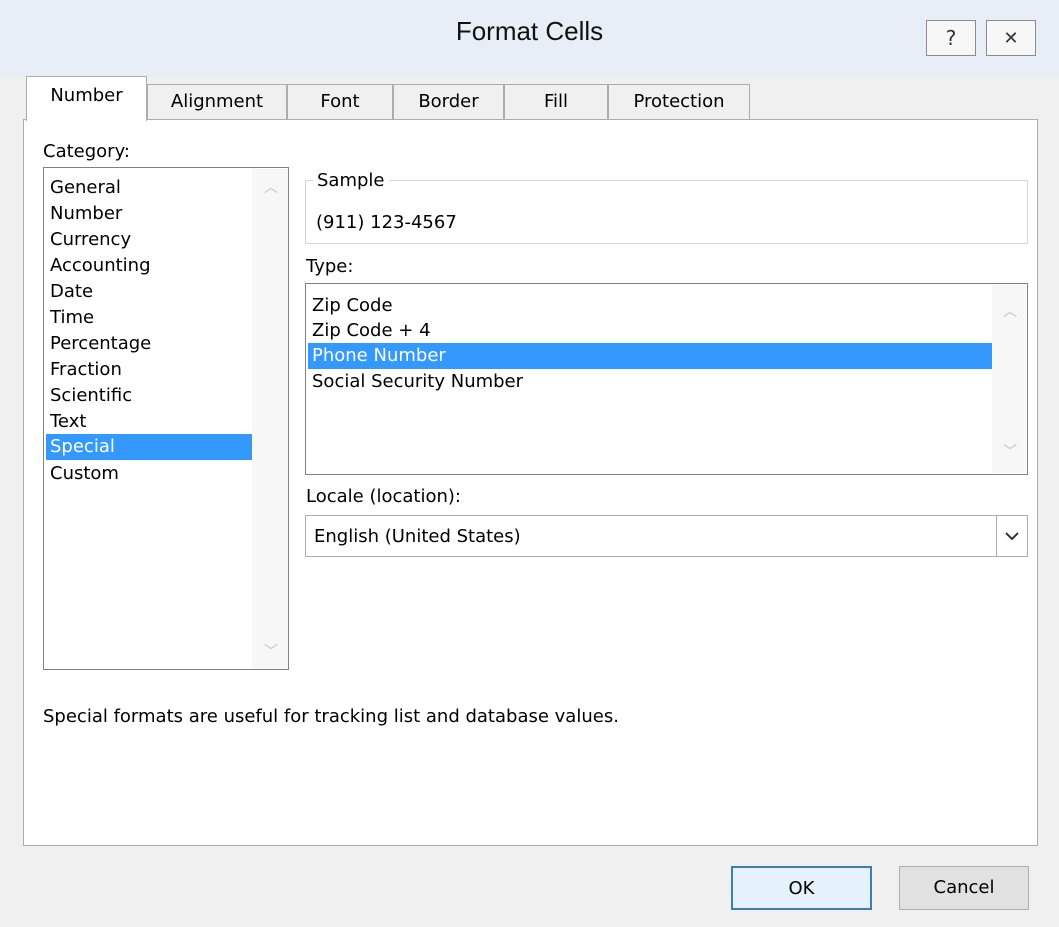 This screenshot has height=927, width=1059. What do you see at coordinates (352, 306) in the screenshot?
I see `type-item-zip-code: Zip Code` at bounding box center [352, 306].